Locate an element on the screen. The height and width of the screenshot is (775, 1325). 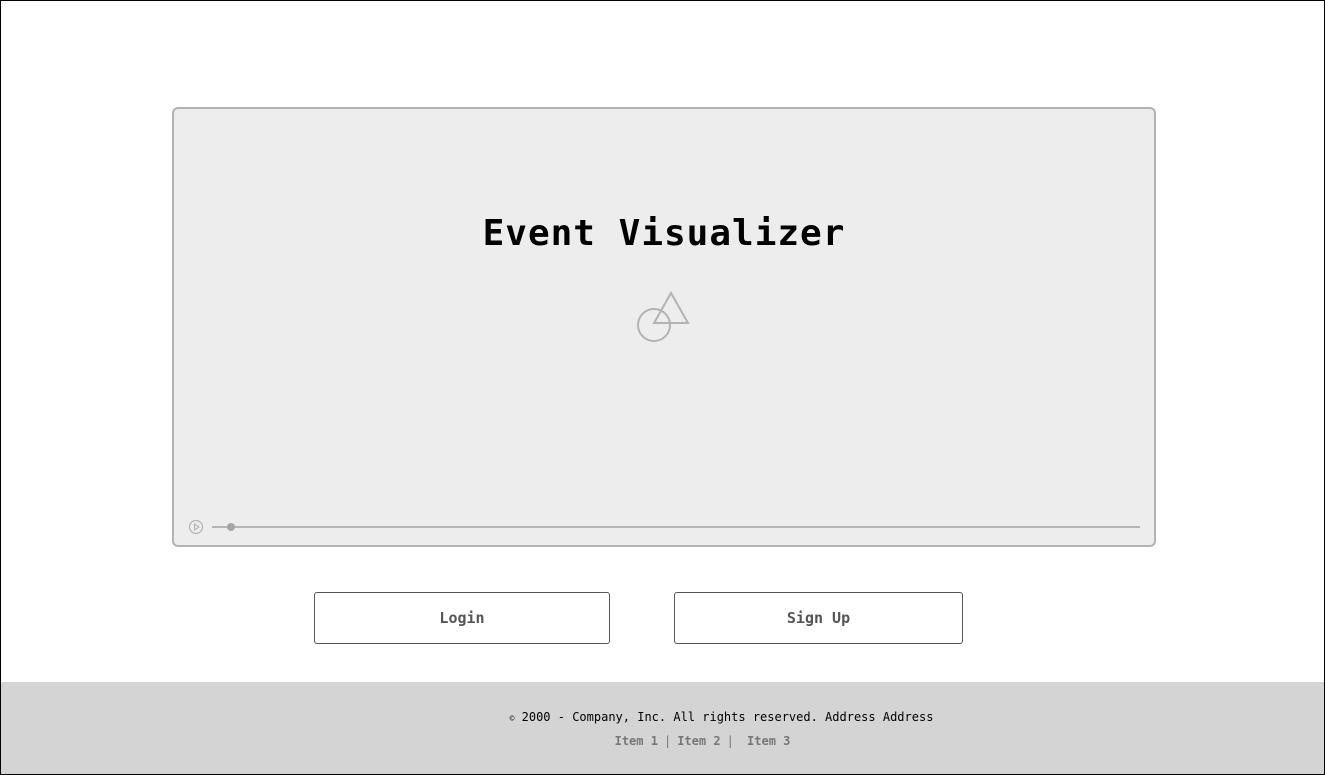
login-button: Login is located at coordinates (462, 618).